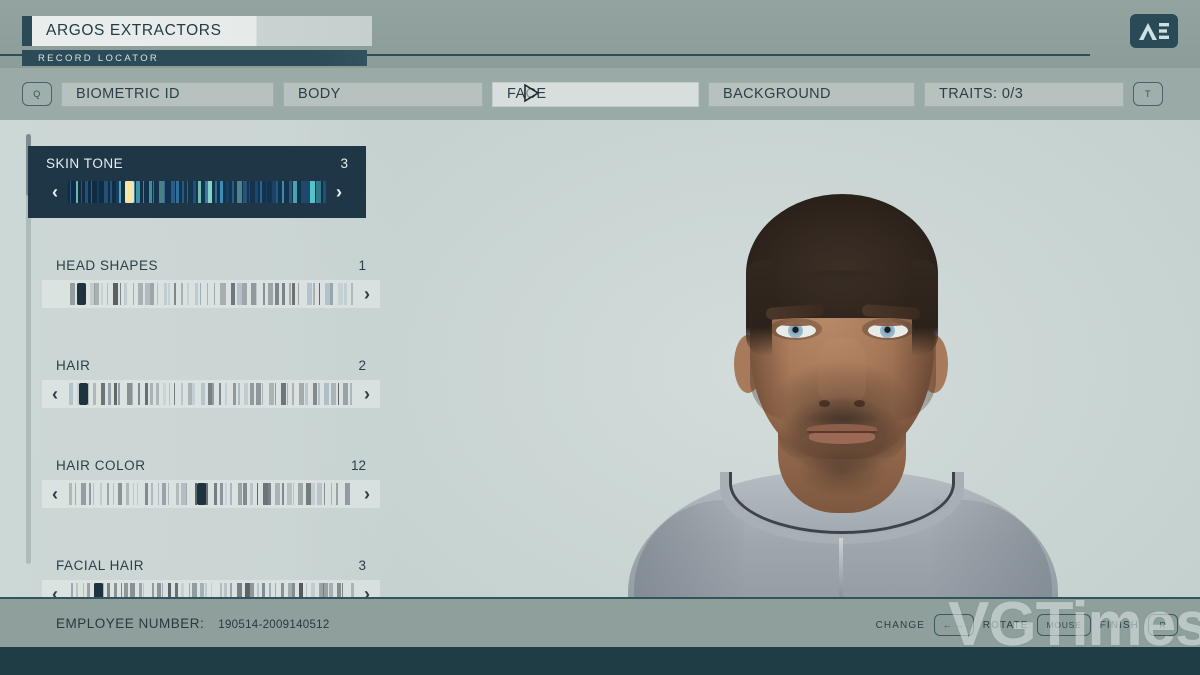 The width and height of the screenshot is (1200, 675). I want to click on letterbox-bar, so click(600, 661).